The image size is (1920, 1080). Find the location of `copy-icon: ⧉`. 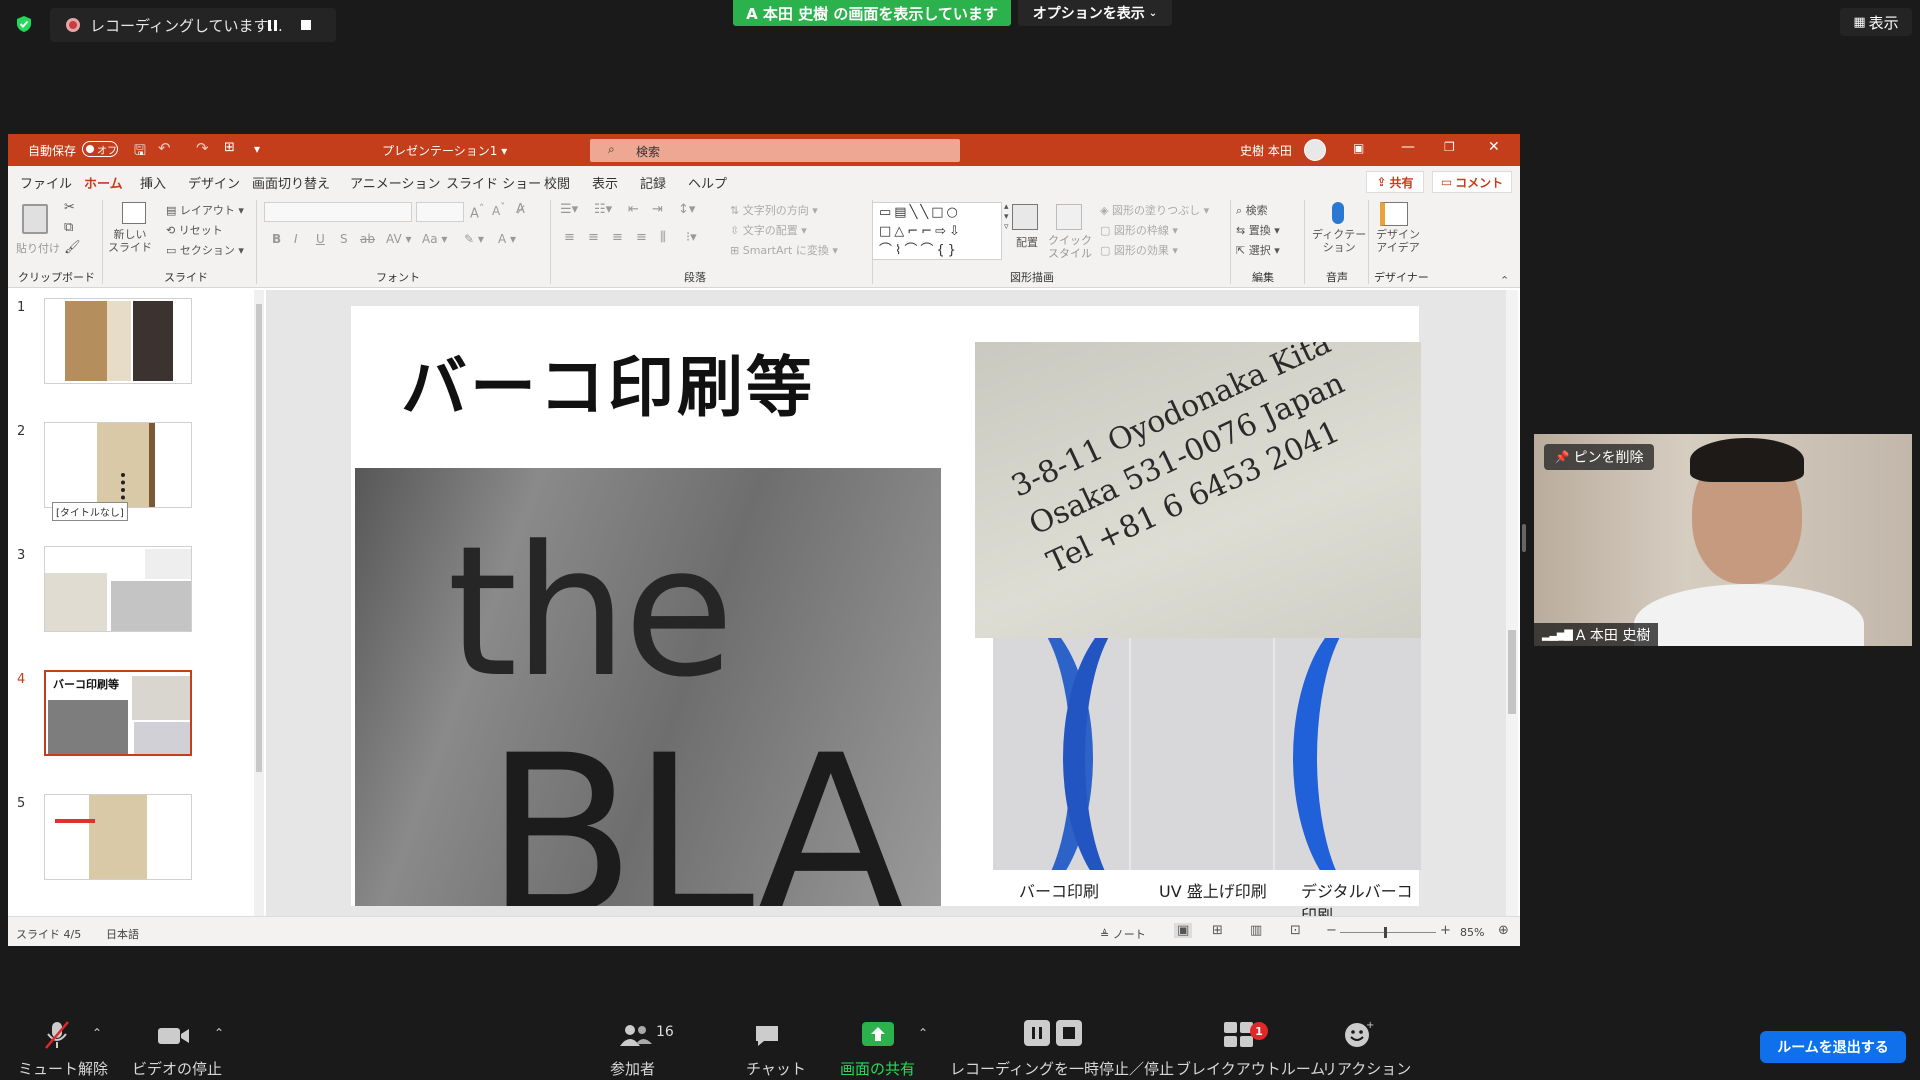

copy-icon: ⧉ is located at coordinates (68, 227).